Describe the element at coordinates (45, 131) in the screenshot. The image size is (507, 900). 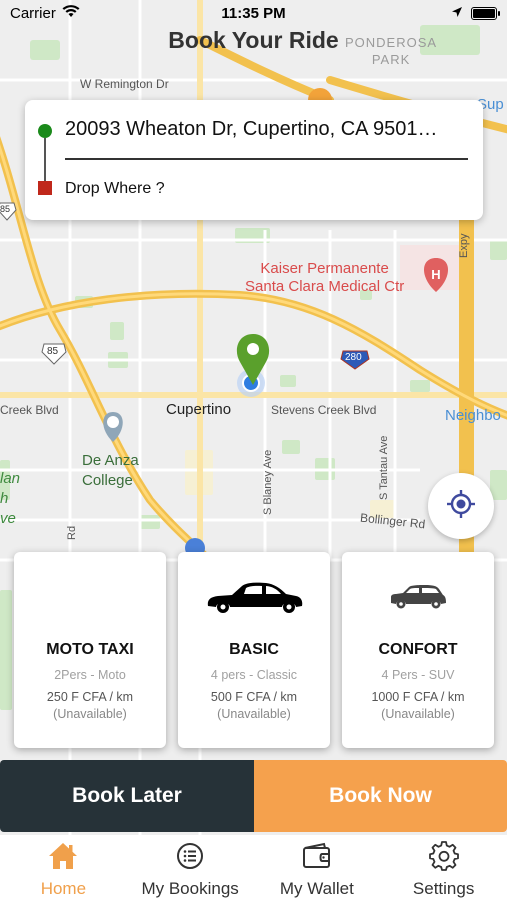
I see `pickup-dot-icon` at that location.